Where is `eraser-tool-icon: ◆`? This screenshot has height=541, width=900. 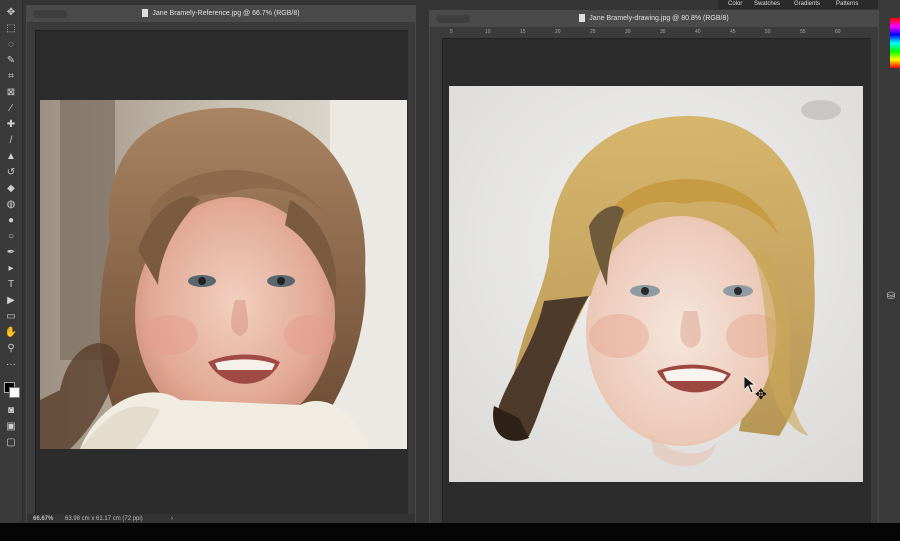 eraser-tool-icon: ◆ is located at coordinates (11, 188).